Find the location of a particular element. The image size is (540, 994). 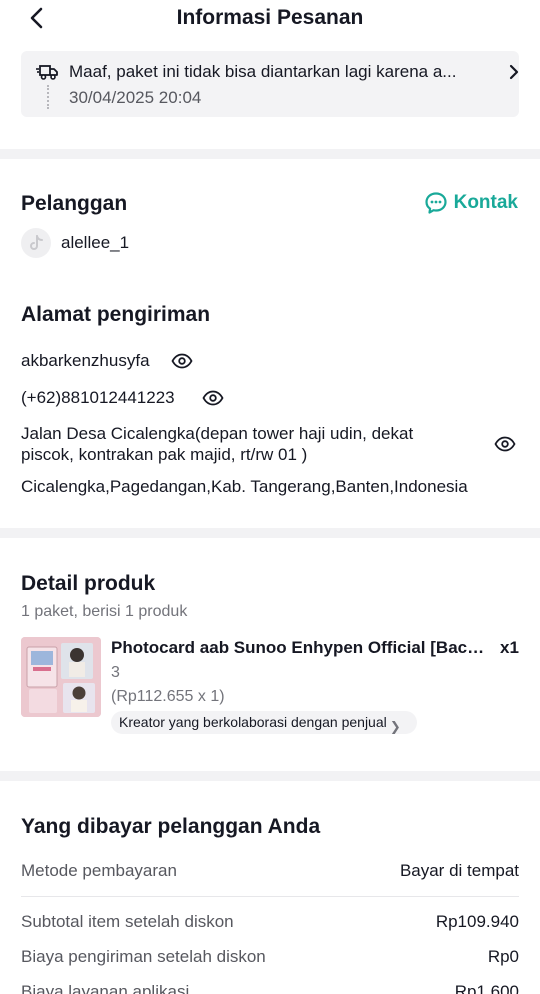

delivery-status-time: 30/04/2025 20:04 is located at coordinates (135, 97).